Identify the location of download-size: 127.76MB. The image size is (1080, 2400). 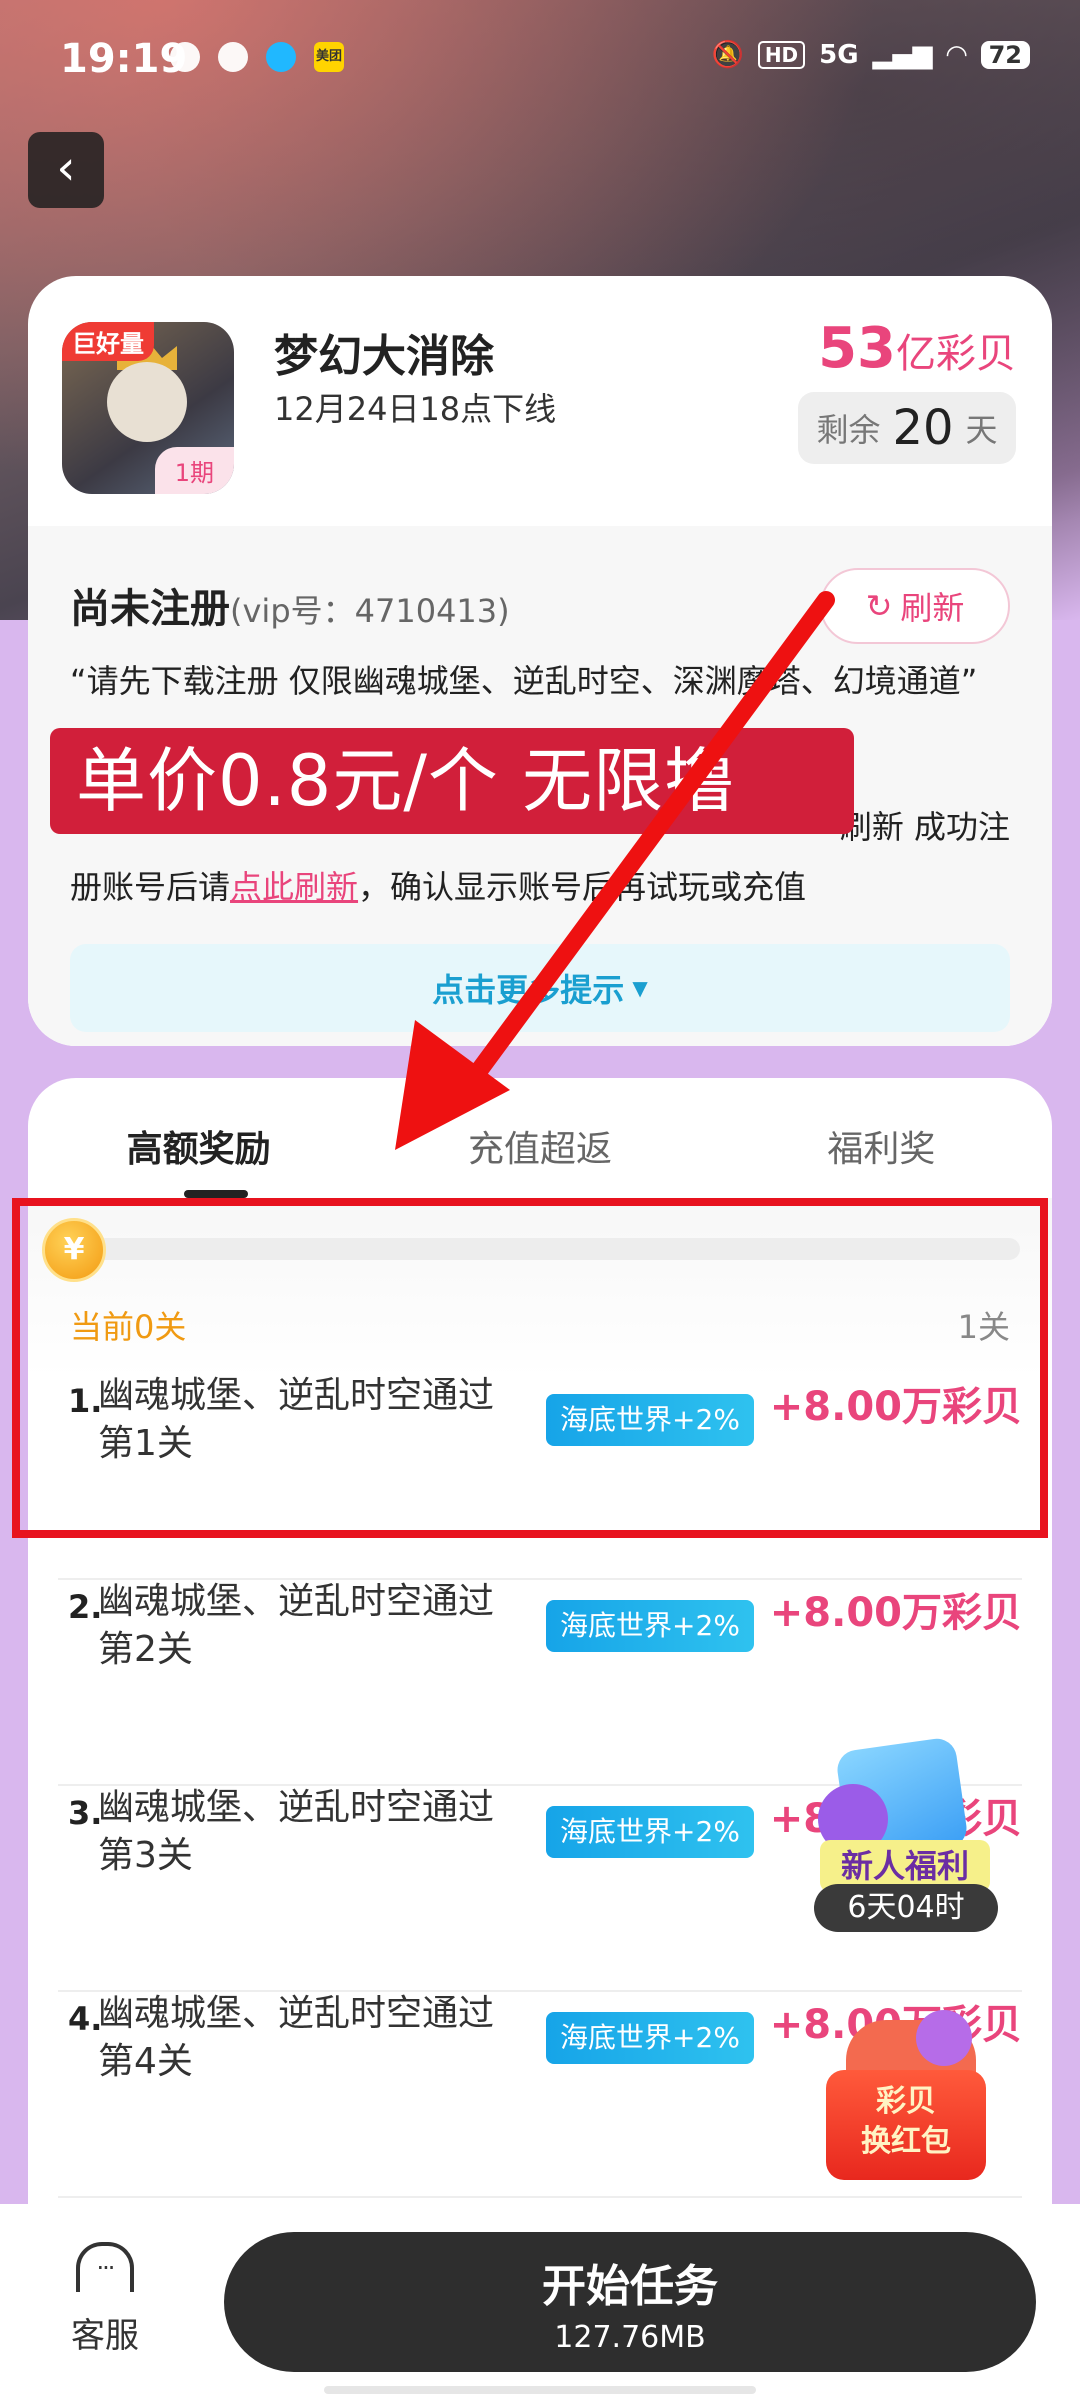
(630, 2337).